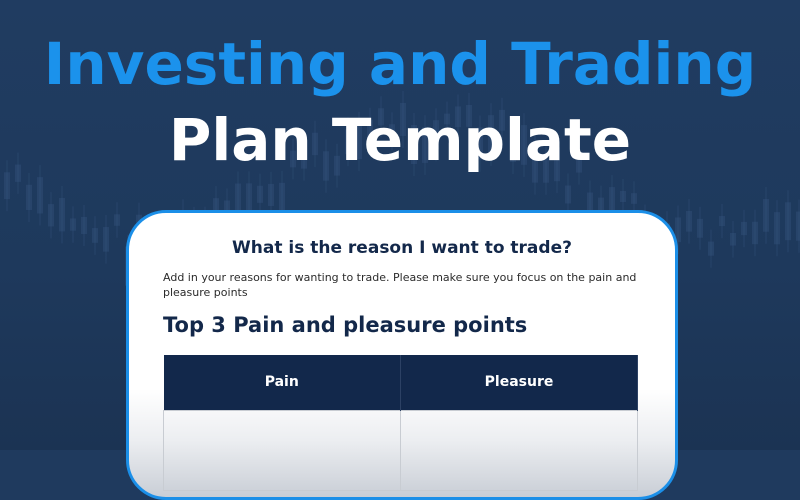  What do you see at coordinates (345, 325) in the screenshot?
I see `section-heading: Top 3 Pain and pleasure points` at bounding box center [345, 325].